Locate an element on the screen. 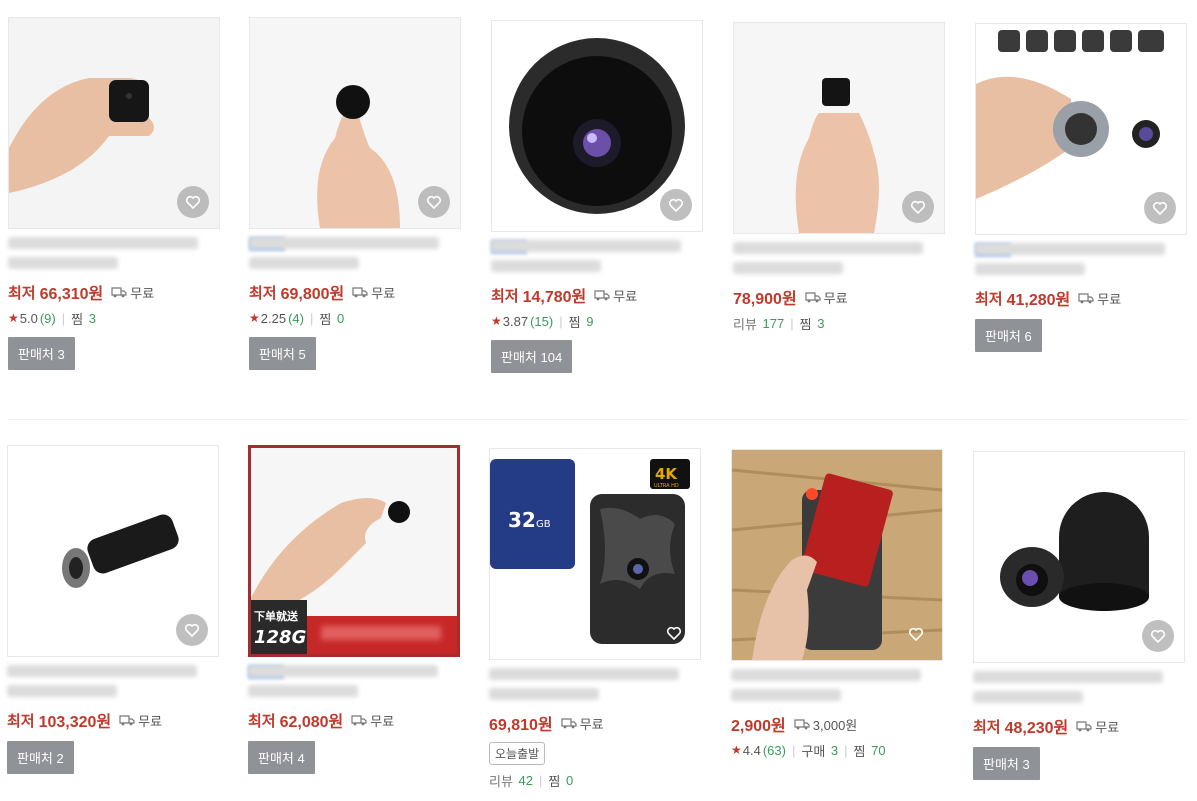 Image resolution: width=1197 pixels, height=801 pixels. review-count: (15) is located at coordinates (541, 321).